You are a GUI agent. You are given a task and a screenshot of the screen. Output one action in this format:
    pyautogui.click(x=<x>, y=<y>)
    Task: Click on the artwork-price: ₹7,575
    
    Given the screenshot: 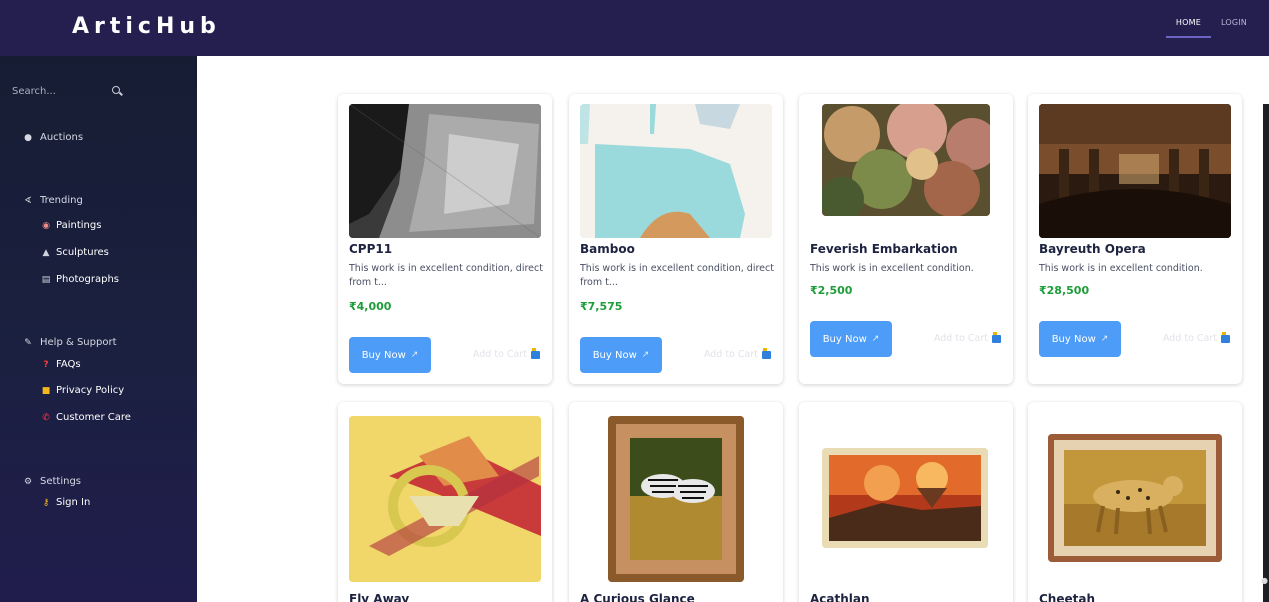 What is the action you would take?
    pyautogui.click(x=601, y=306)
    